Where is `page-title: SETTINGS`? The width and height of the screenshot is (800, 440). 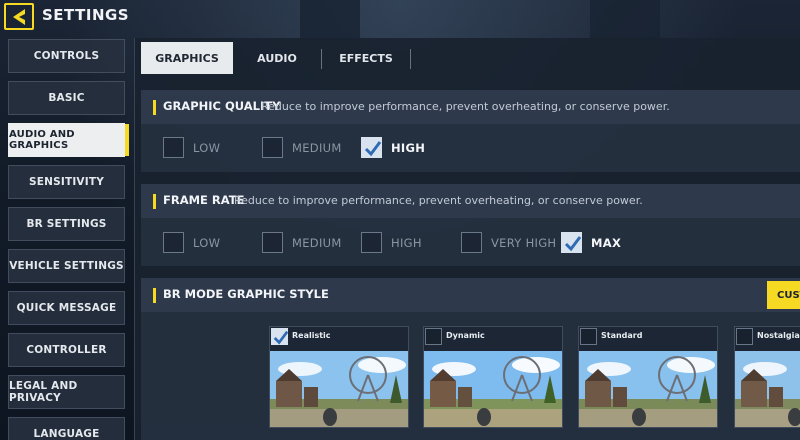 page-title: SETTINGS is located at coordinates (86, 15).